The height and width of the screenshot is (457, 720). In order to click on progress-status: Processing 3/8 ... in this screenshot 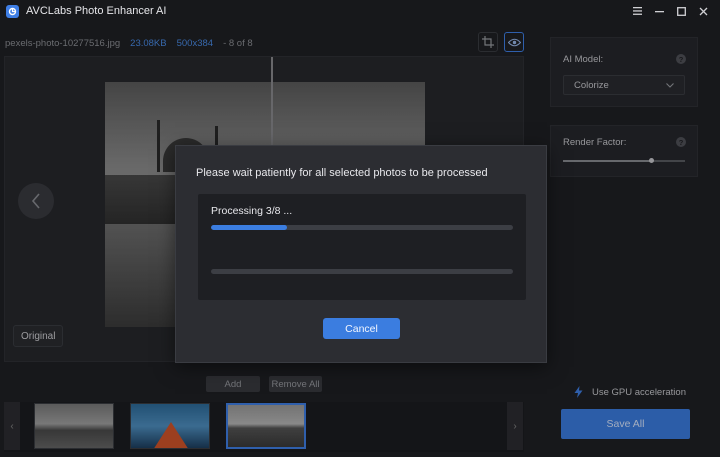, I will do `click(252, 211)`.